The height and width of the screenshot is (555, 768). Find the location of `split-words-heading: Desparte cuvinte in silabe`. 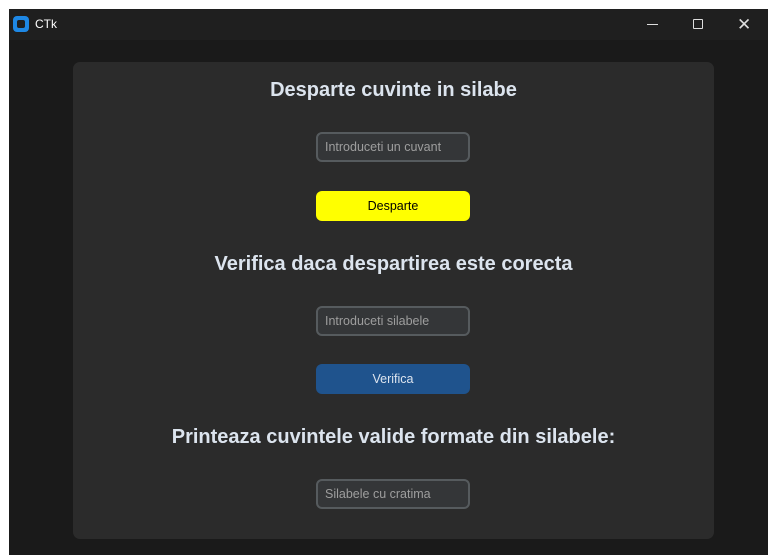

split-words-heading: Desparte cuvinte in silabe is located at coordinates (393, 90).